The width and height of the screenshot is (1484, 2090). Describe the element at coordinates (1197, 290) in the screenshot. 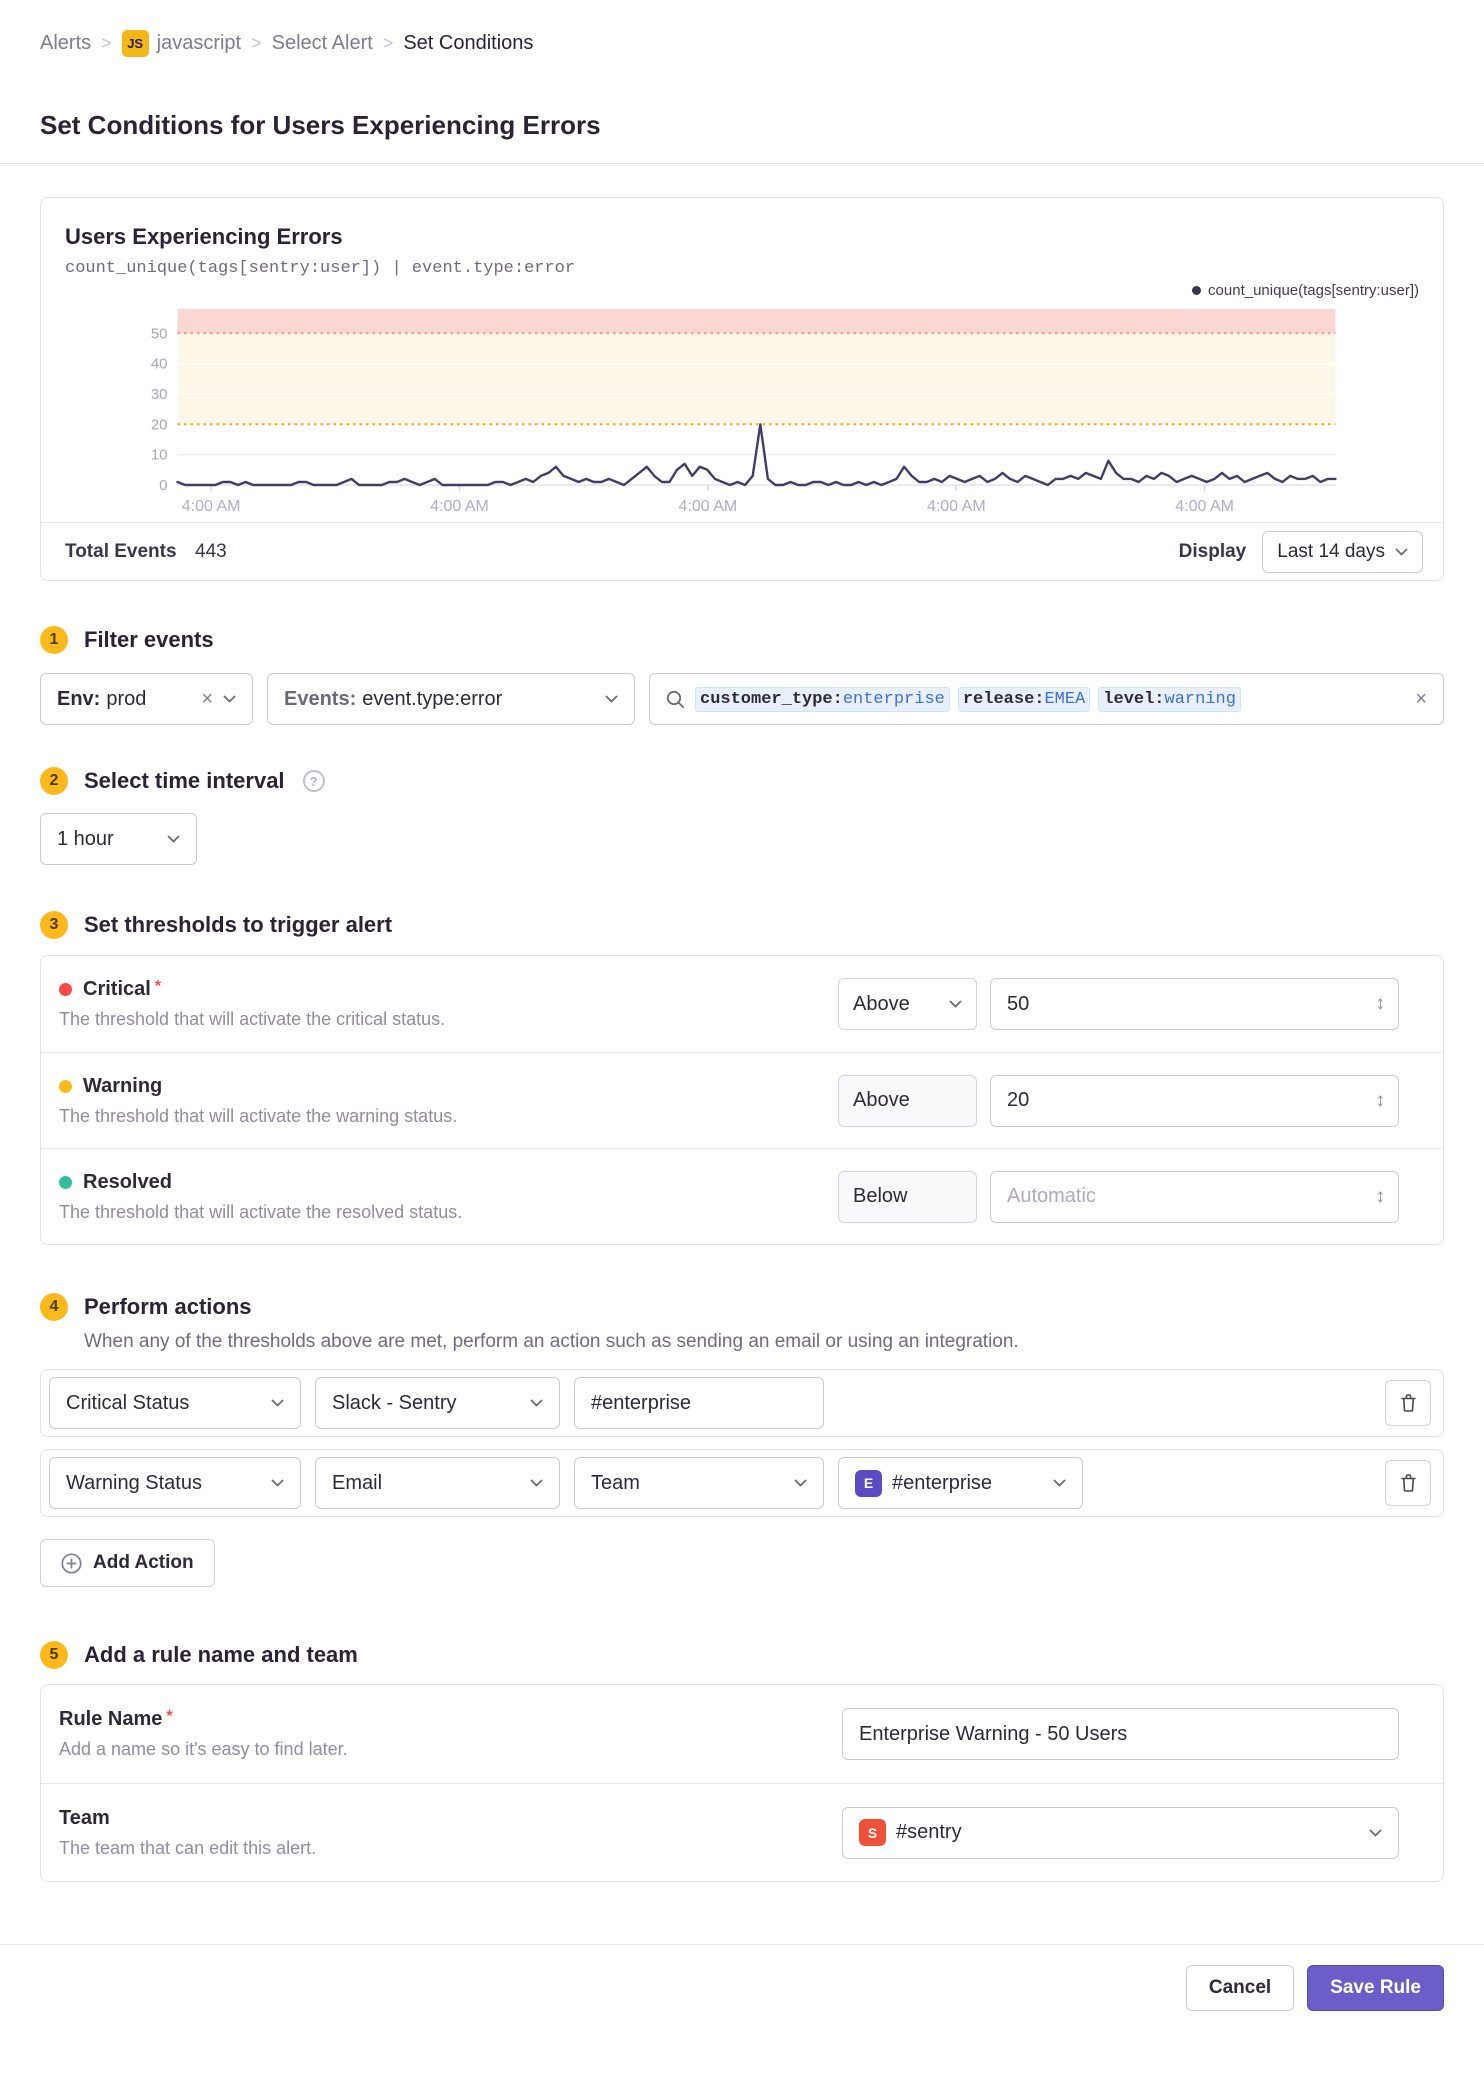

I see `legend-dot-icon` at that location.